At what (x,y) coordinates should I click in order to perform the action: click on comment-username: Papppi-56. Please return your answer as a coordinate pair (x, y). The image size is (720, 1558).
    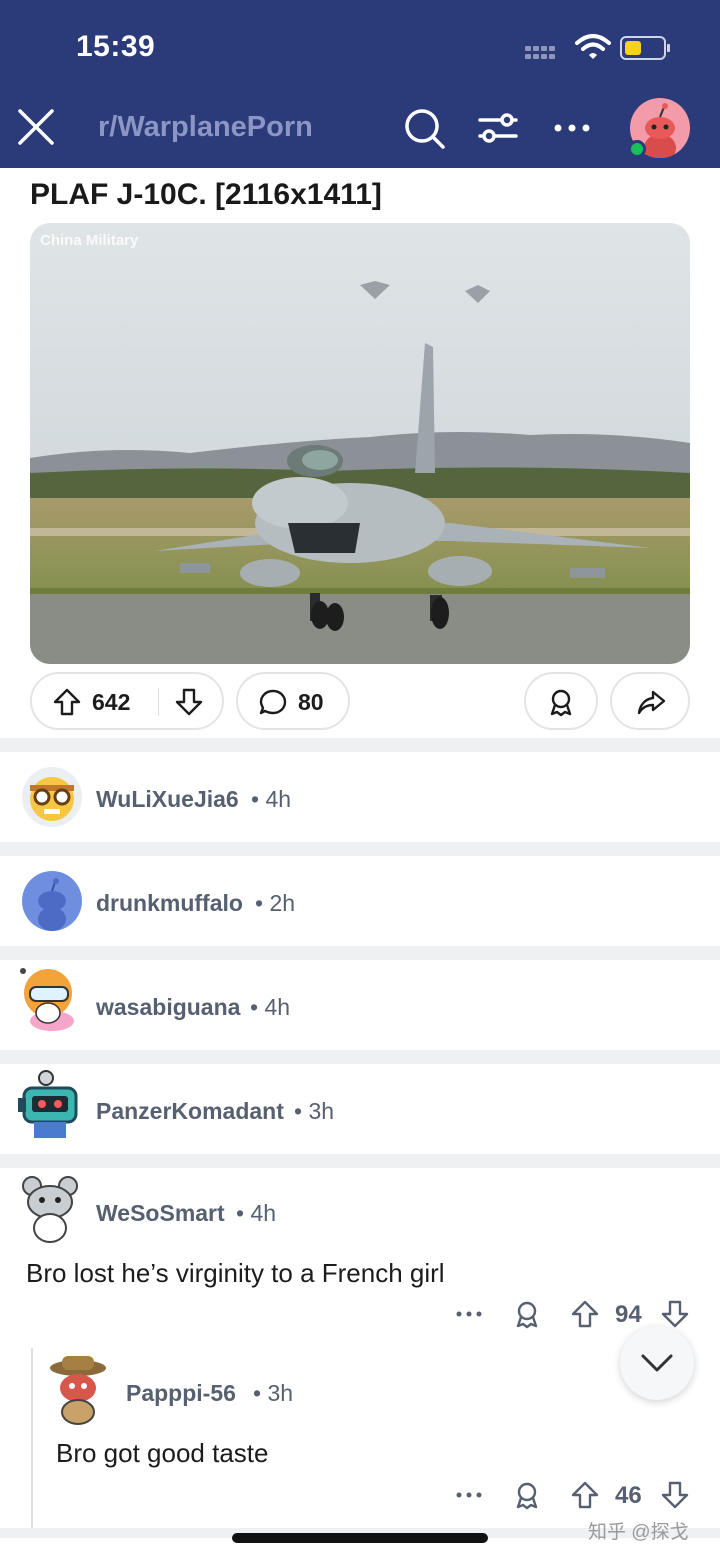
    Looking at the image, I should click on (181, 1393).